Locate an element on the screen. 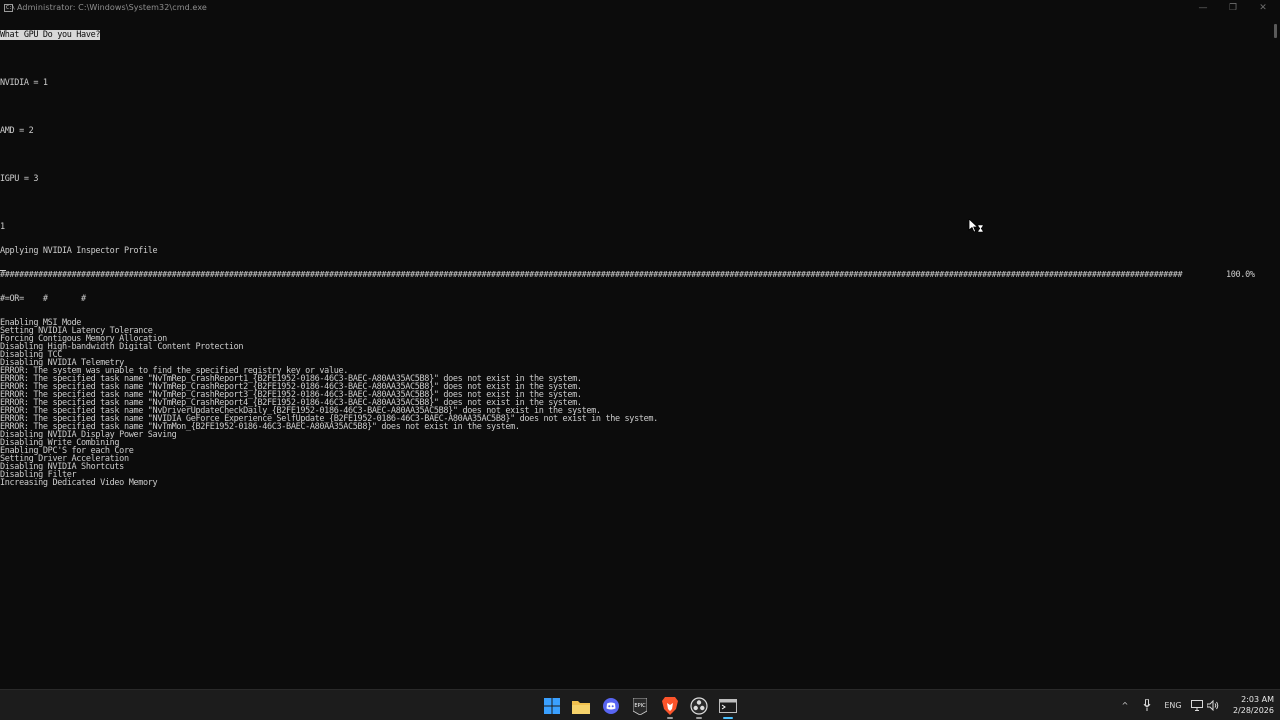  console-log-line: Enabling DPC'S for each Core is located at coordinates (67, 451).